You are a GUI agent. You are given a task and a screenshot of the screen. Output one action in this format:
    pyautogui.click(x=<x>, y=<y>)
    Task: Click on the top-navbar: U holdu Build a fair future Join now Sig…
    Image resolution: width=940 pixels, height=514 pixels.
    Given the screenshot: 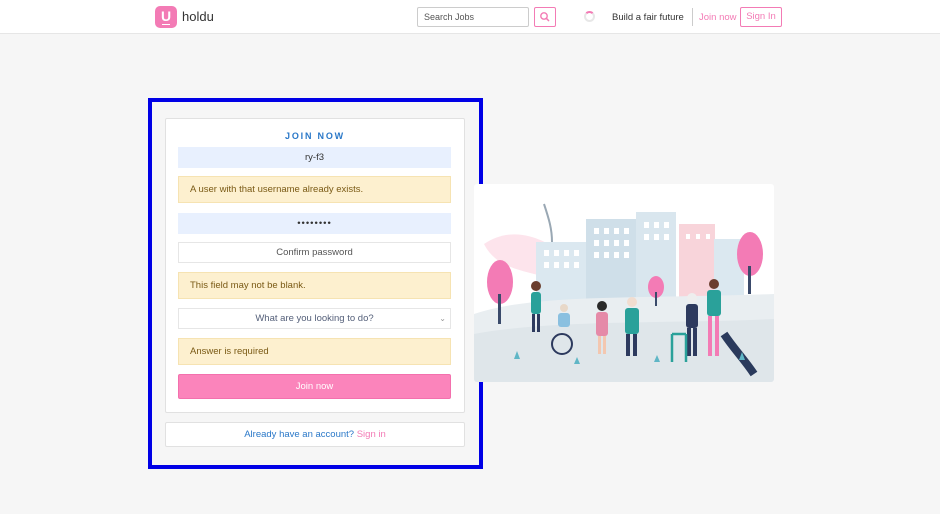 What is the action you would take?
    pyautogui.click(x=470, y=17)
    